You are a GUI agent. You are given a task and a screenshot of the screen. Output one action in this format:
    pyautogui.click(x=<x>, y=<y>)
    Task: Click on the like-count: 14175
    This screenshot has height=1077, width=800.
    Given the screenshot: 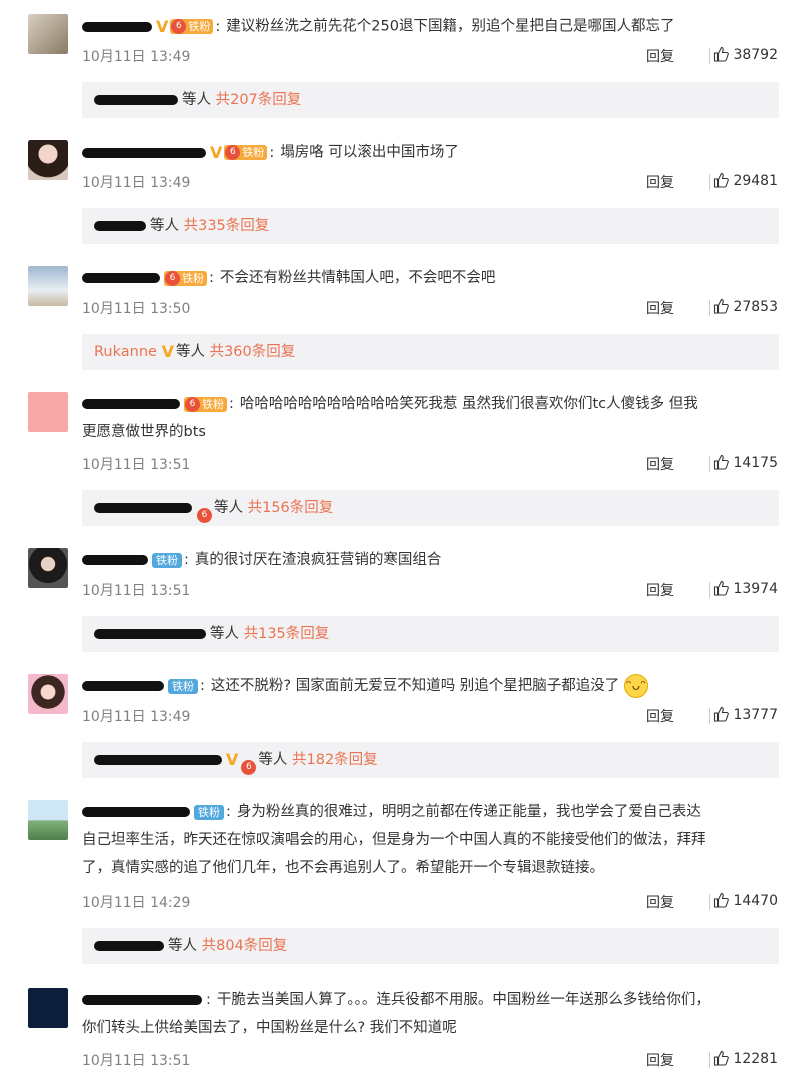 What is the action you would take?
    pyautogui.click(x=755, y=463)
    